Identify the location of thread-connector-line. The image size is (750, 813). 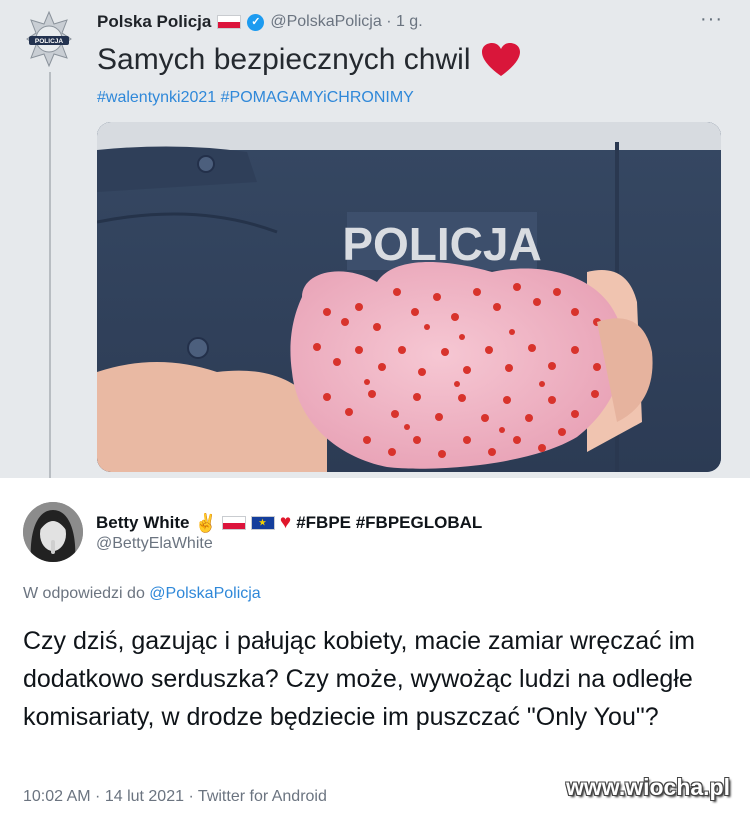
(50, 284).